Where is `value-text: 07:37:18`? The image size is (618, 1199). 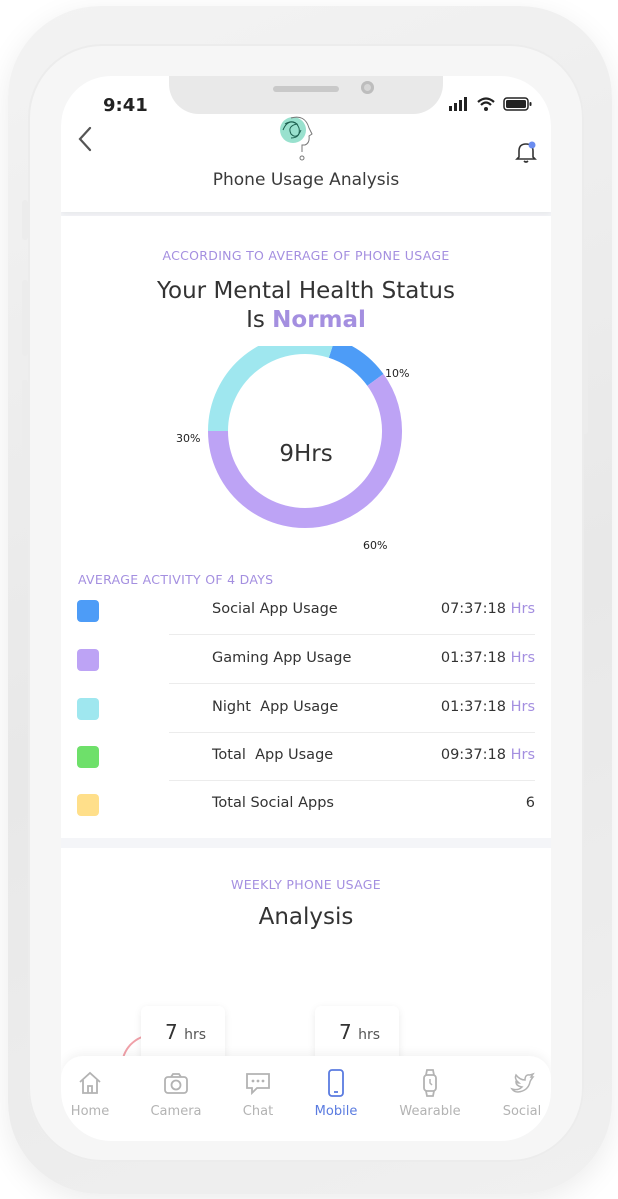 value-text: 07:37:18 is located at coordinates (473, 609).